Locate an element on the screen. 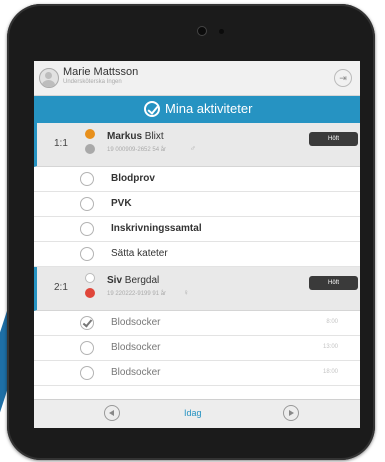 The height and width of the screenshot is (462, 385). checkmark-circle-icon is located at coordinates (152, 109).